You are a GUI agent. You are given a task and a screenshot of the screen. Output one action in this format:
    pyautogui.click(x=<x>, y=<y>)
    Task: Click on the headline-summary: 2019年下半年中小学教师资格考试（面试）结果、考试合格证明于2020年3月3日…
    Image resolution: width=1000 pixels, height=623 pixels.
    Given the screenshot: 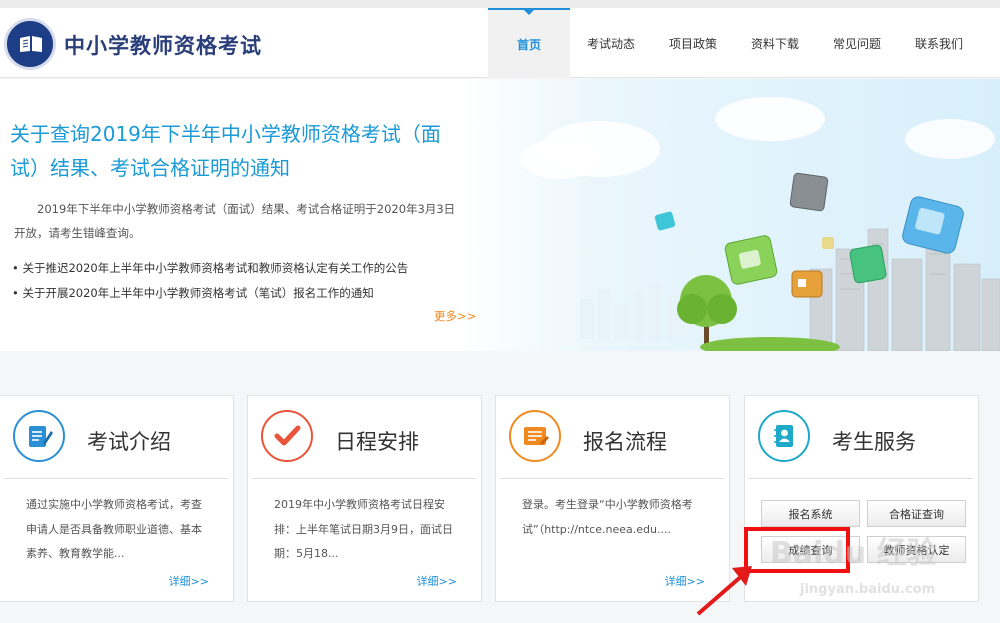 What is the action you would take?
    pyautogui.click(x=235, y=221)
    